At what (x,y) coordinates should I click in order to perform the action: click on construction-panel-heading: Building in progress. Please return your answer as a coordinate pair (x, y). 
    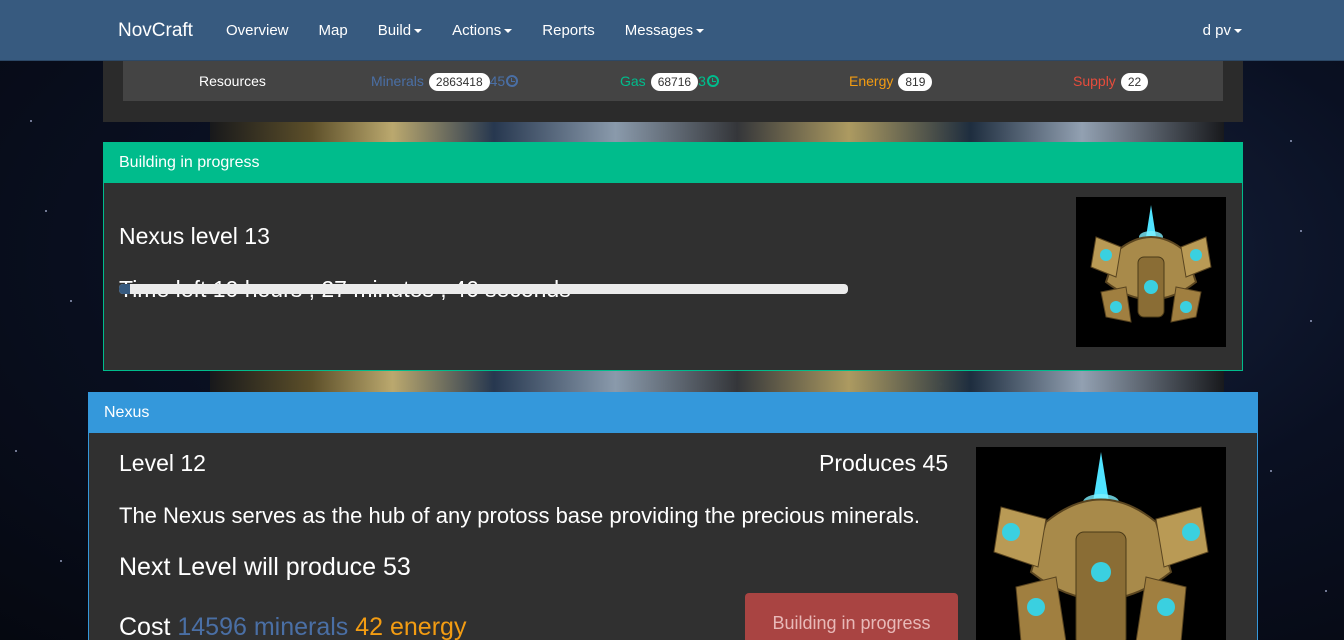
    Looking at the image, I should click on (673, 163).